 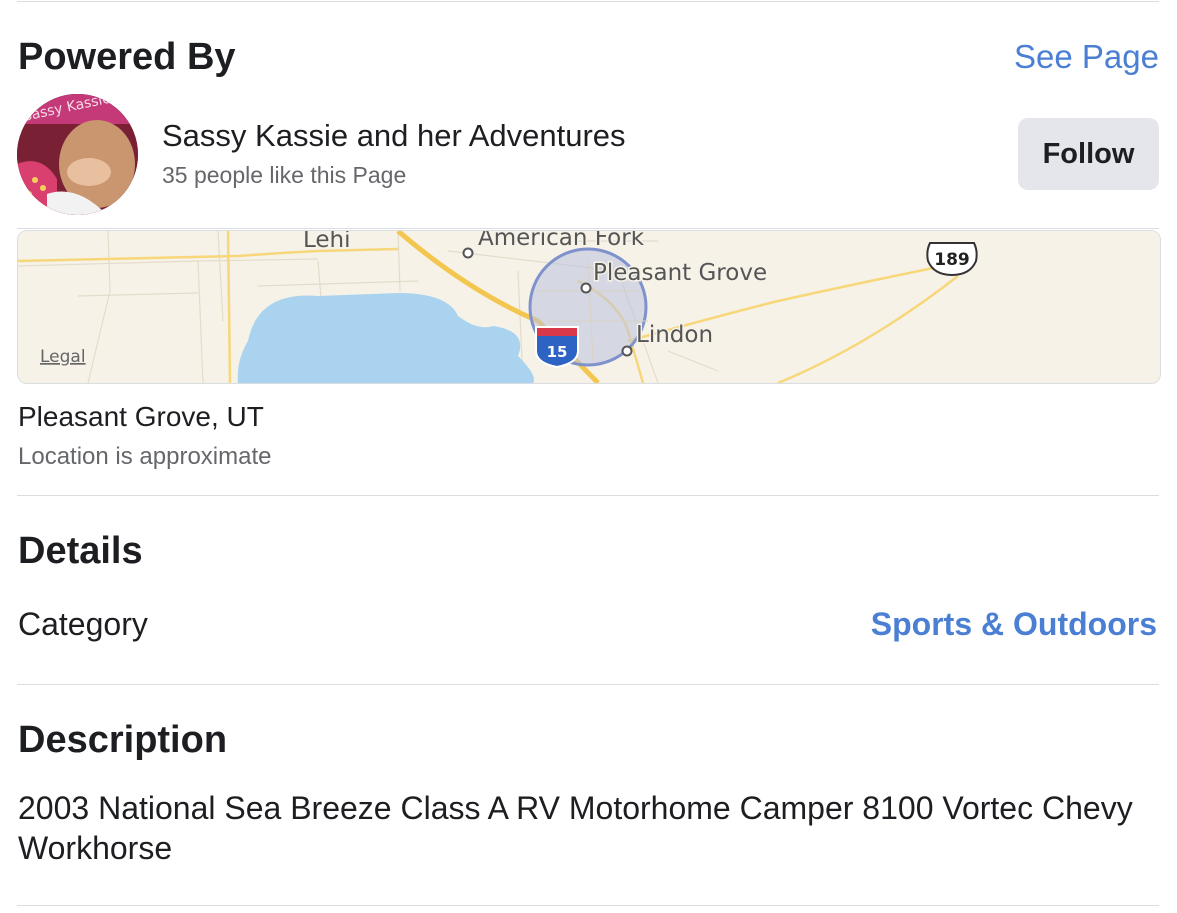 What do you see at coordinates (674, 335) in the screenshot?
I see `map-label-lindon: Lindon` at bounding box center [674, 335].